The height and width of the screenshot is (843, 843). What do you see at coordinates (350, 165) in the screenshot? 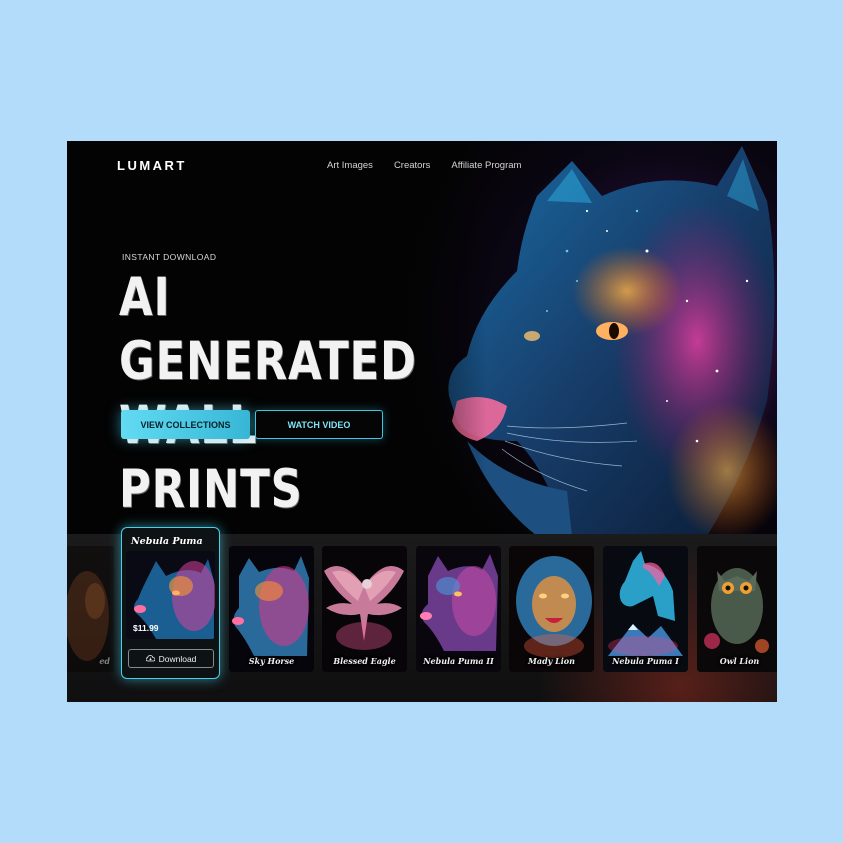
I see `nav-item-art-images: Art Images` at bounding box center [350, 165].